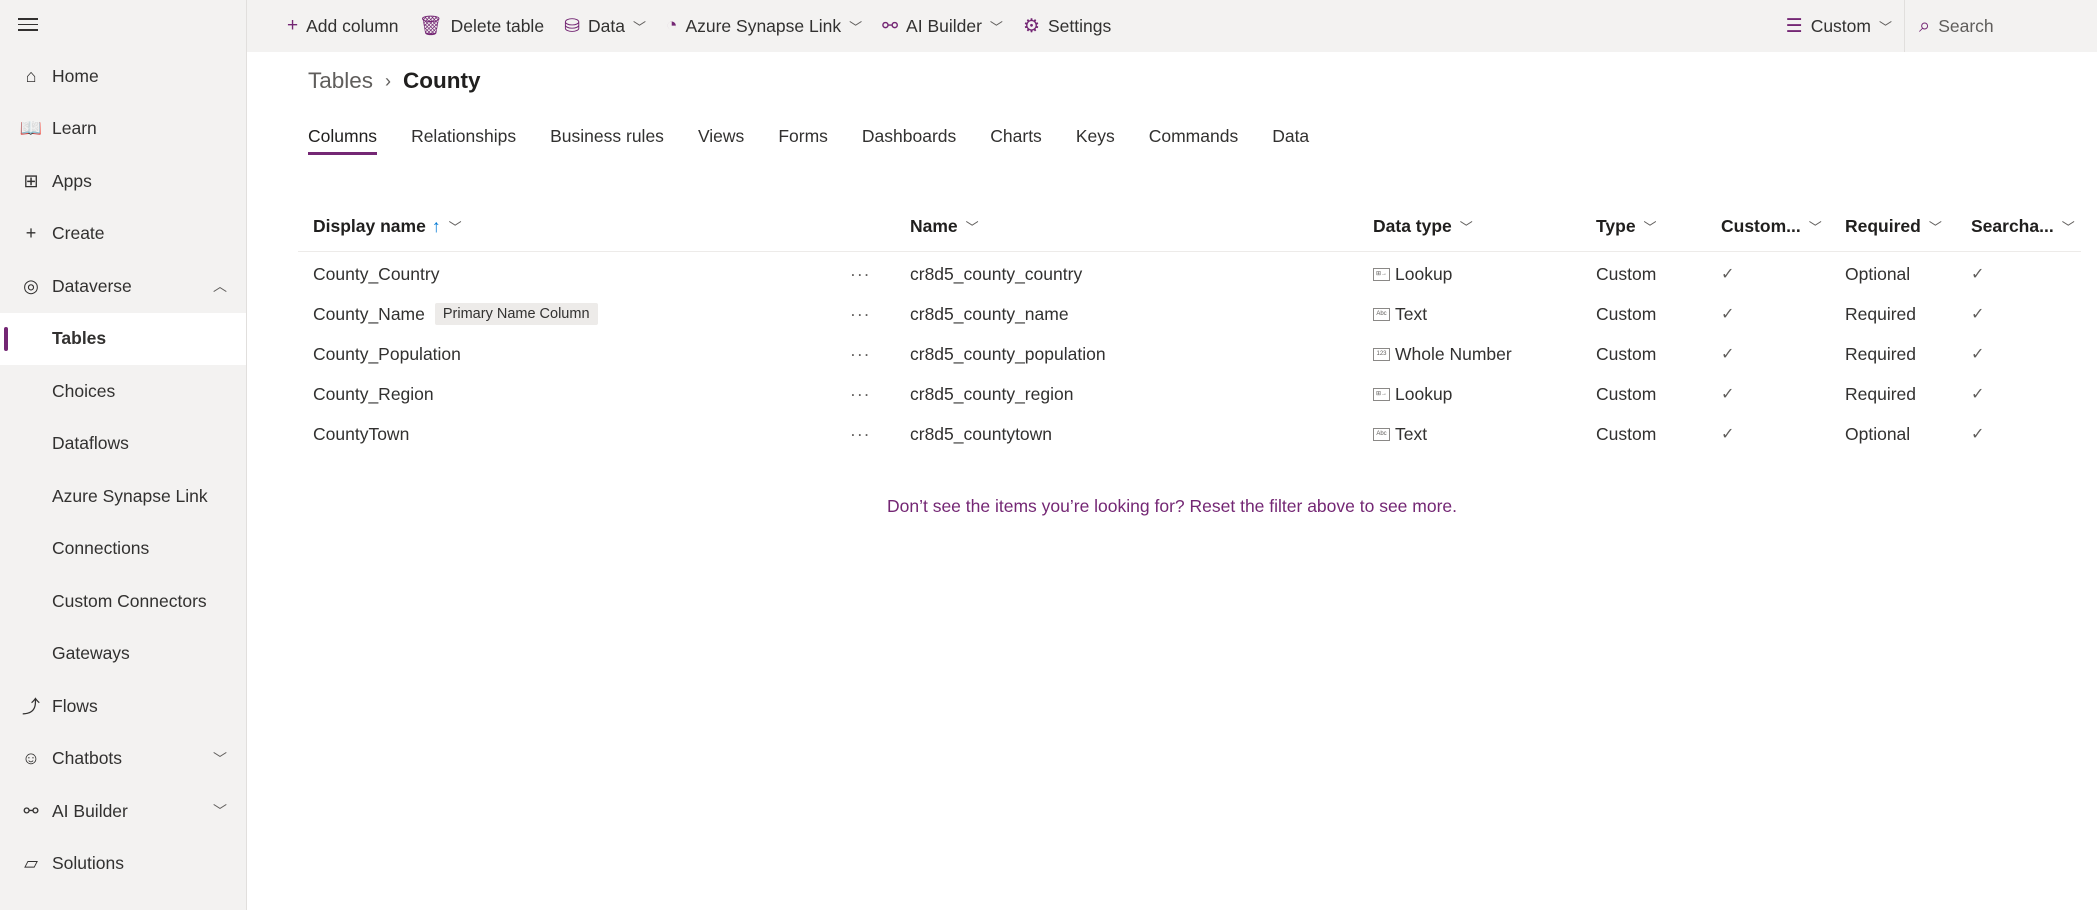 The height and width of the screenshot is (910, 2097). Describe the element at coordinates (75, 75) in the screenshot. I see `sidebar-item-label: Home` at that location.